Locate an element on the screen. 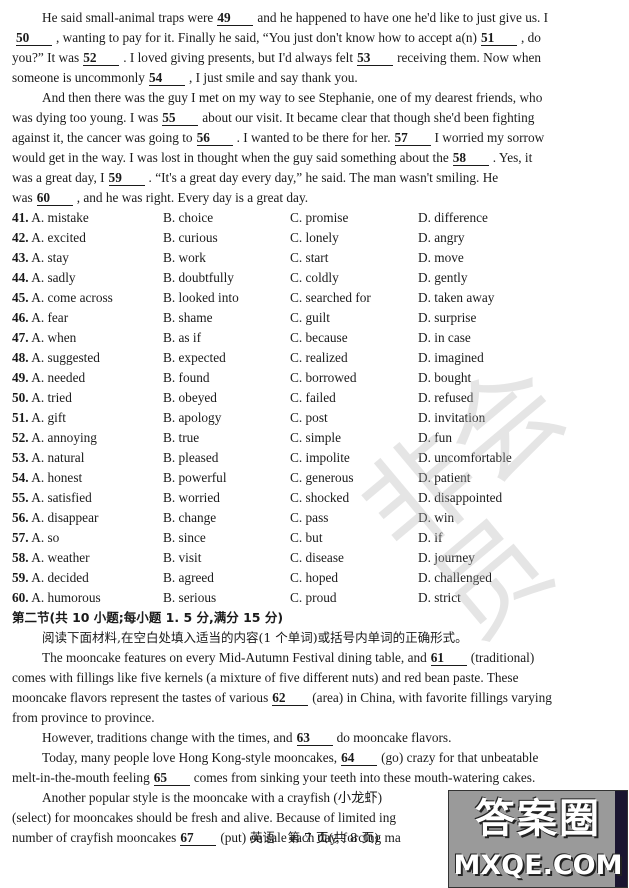 The image size is (629, 888). option-c: C. post is located at coordinates (309, 417).